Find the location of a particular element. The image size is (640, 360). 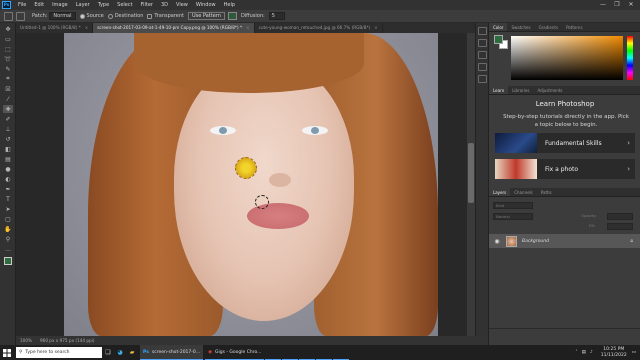

fill-input is located at coordinates (620, 226).